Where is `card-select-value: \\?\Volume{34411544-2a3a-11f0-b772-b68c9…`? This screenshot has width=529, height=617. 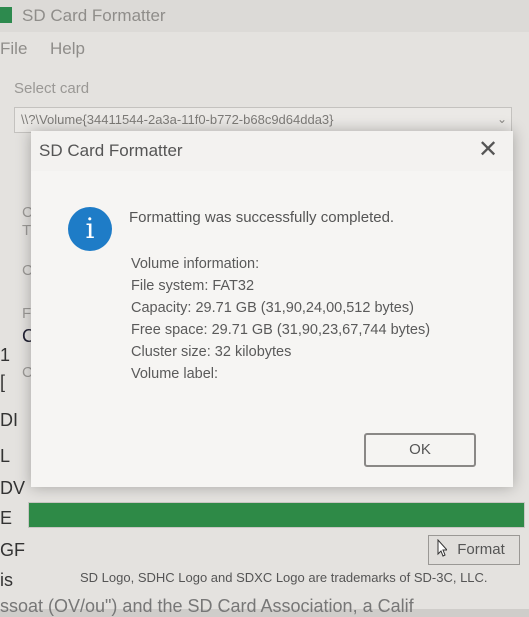
card-select-value: \\?\Volume{34411544-2a3a-11f0-b772-b68c9… is located at coordinates (177, 119).